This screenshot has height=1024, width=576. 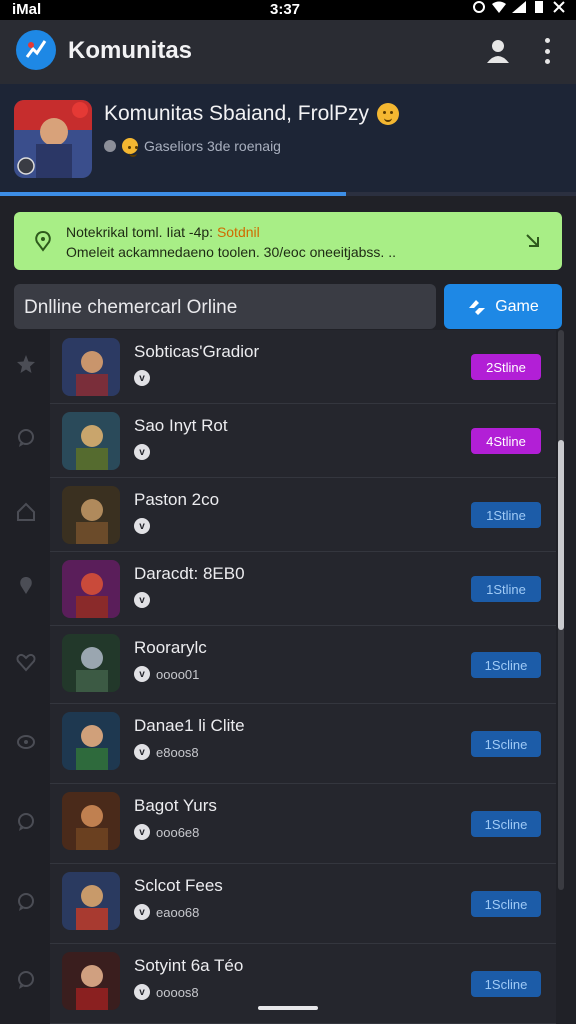 I want to click on star-icon, so click(x=26, y=364).